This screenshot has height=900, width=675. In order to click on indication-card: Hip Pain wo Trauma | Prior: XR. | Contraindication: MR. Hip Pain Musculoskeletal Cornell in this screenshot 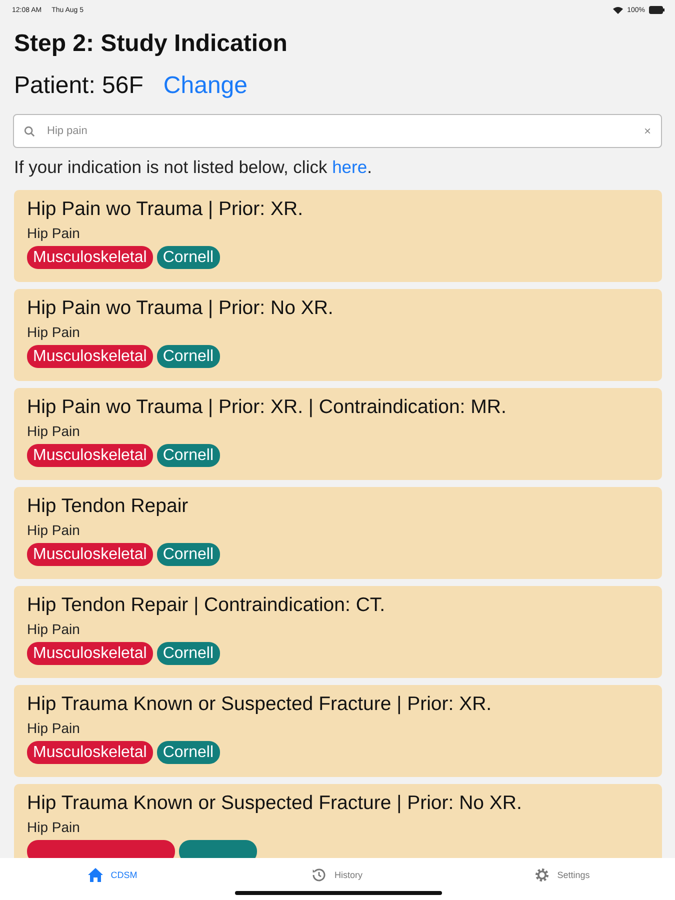, I will do `click(338, 434)`.